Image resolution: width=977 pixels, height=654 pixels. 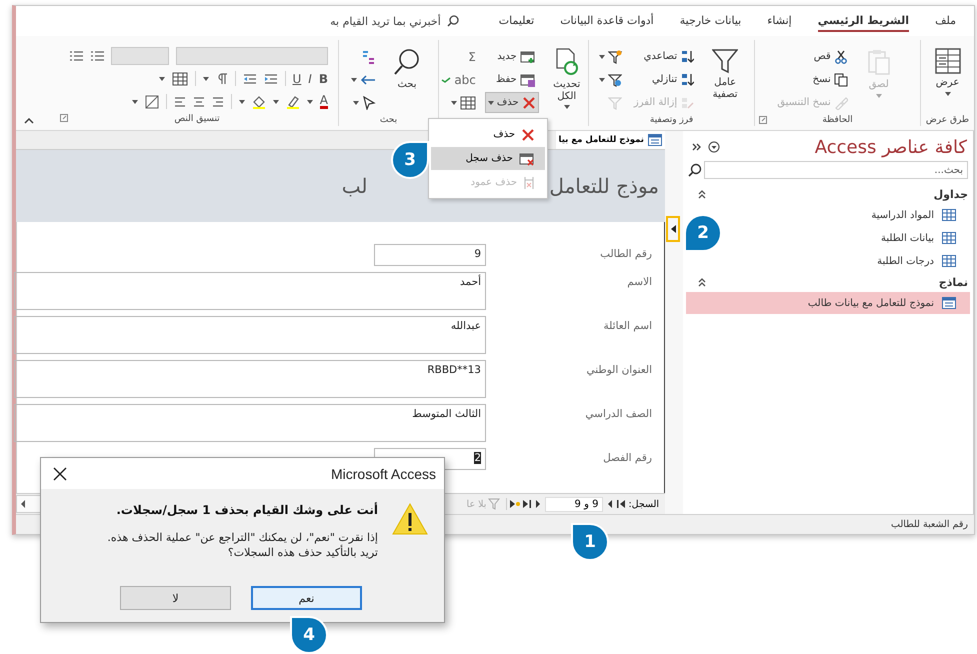 I want to click on dialog-title: Microsoft Access, so click(x=383, y=474).